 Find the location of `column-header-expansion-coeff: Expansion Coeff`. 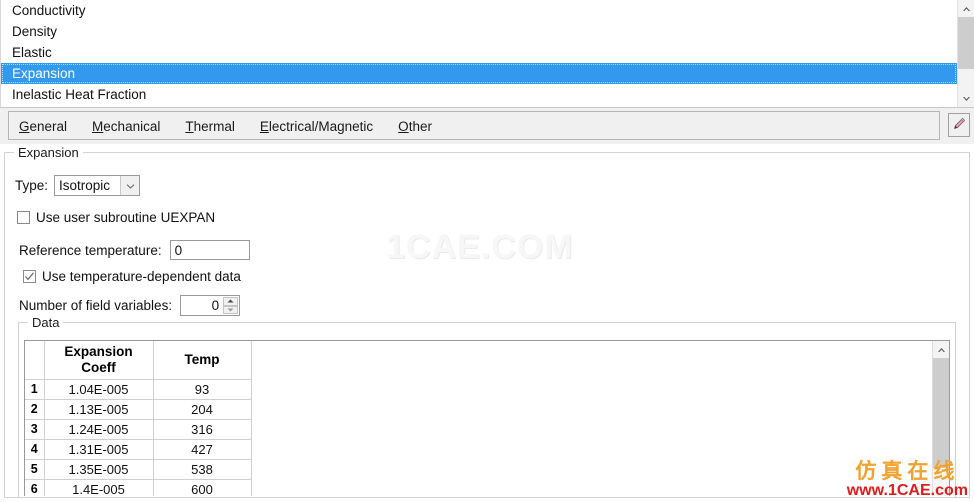

column-header-expansion-coeff: Expansion Coeff is located at coordinates (98, 360).